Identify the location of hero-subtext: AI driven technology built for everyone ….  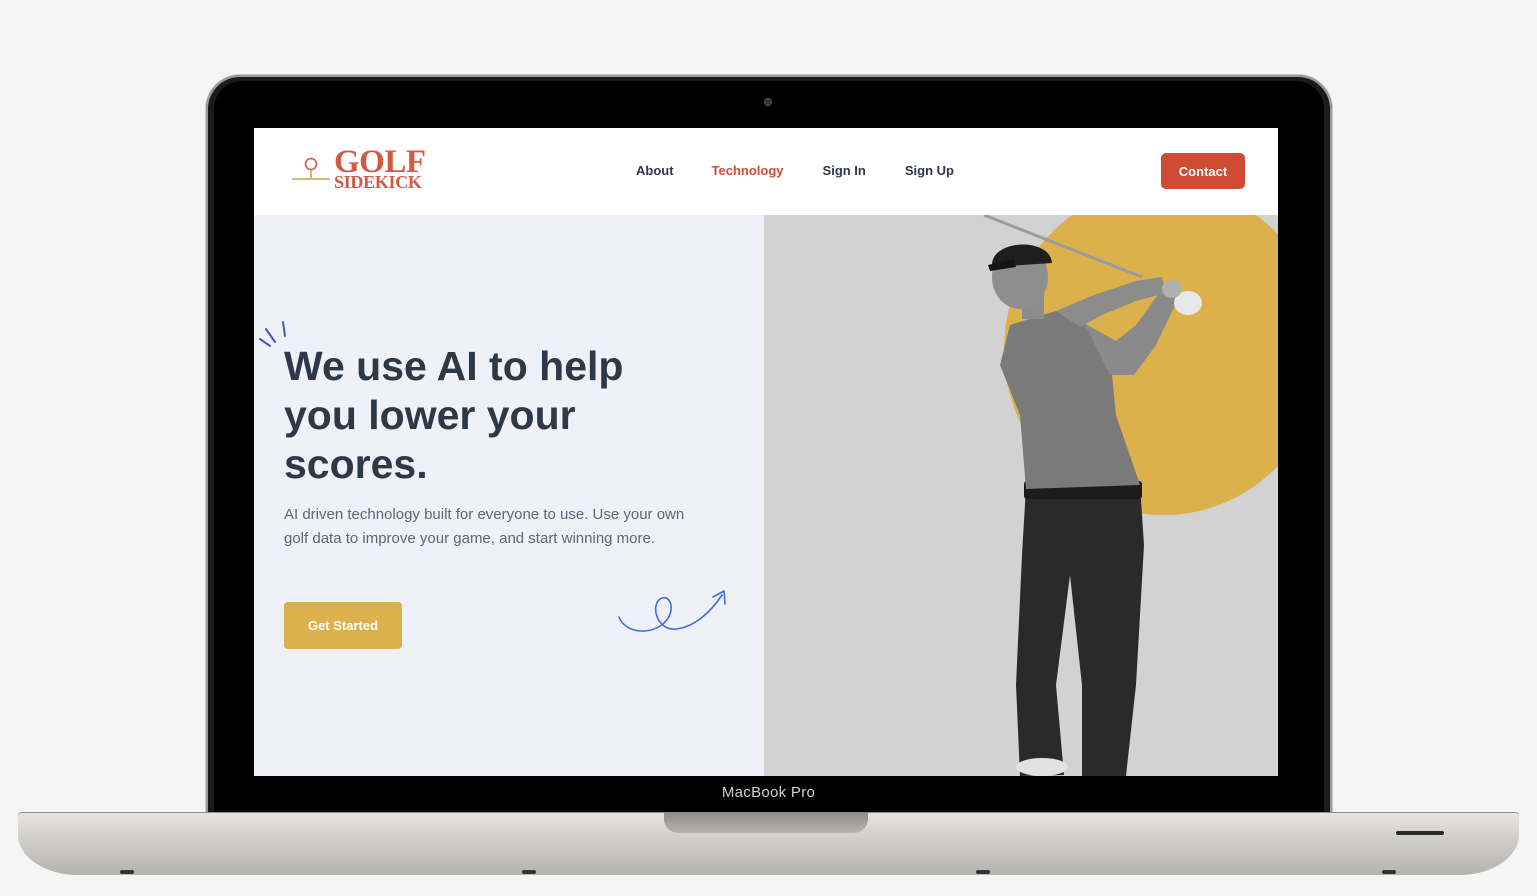
(484, 526).